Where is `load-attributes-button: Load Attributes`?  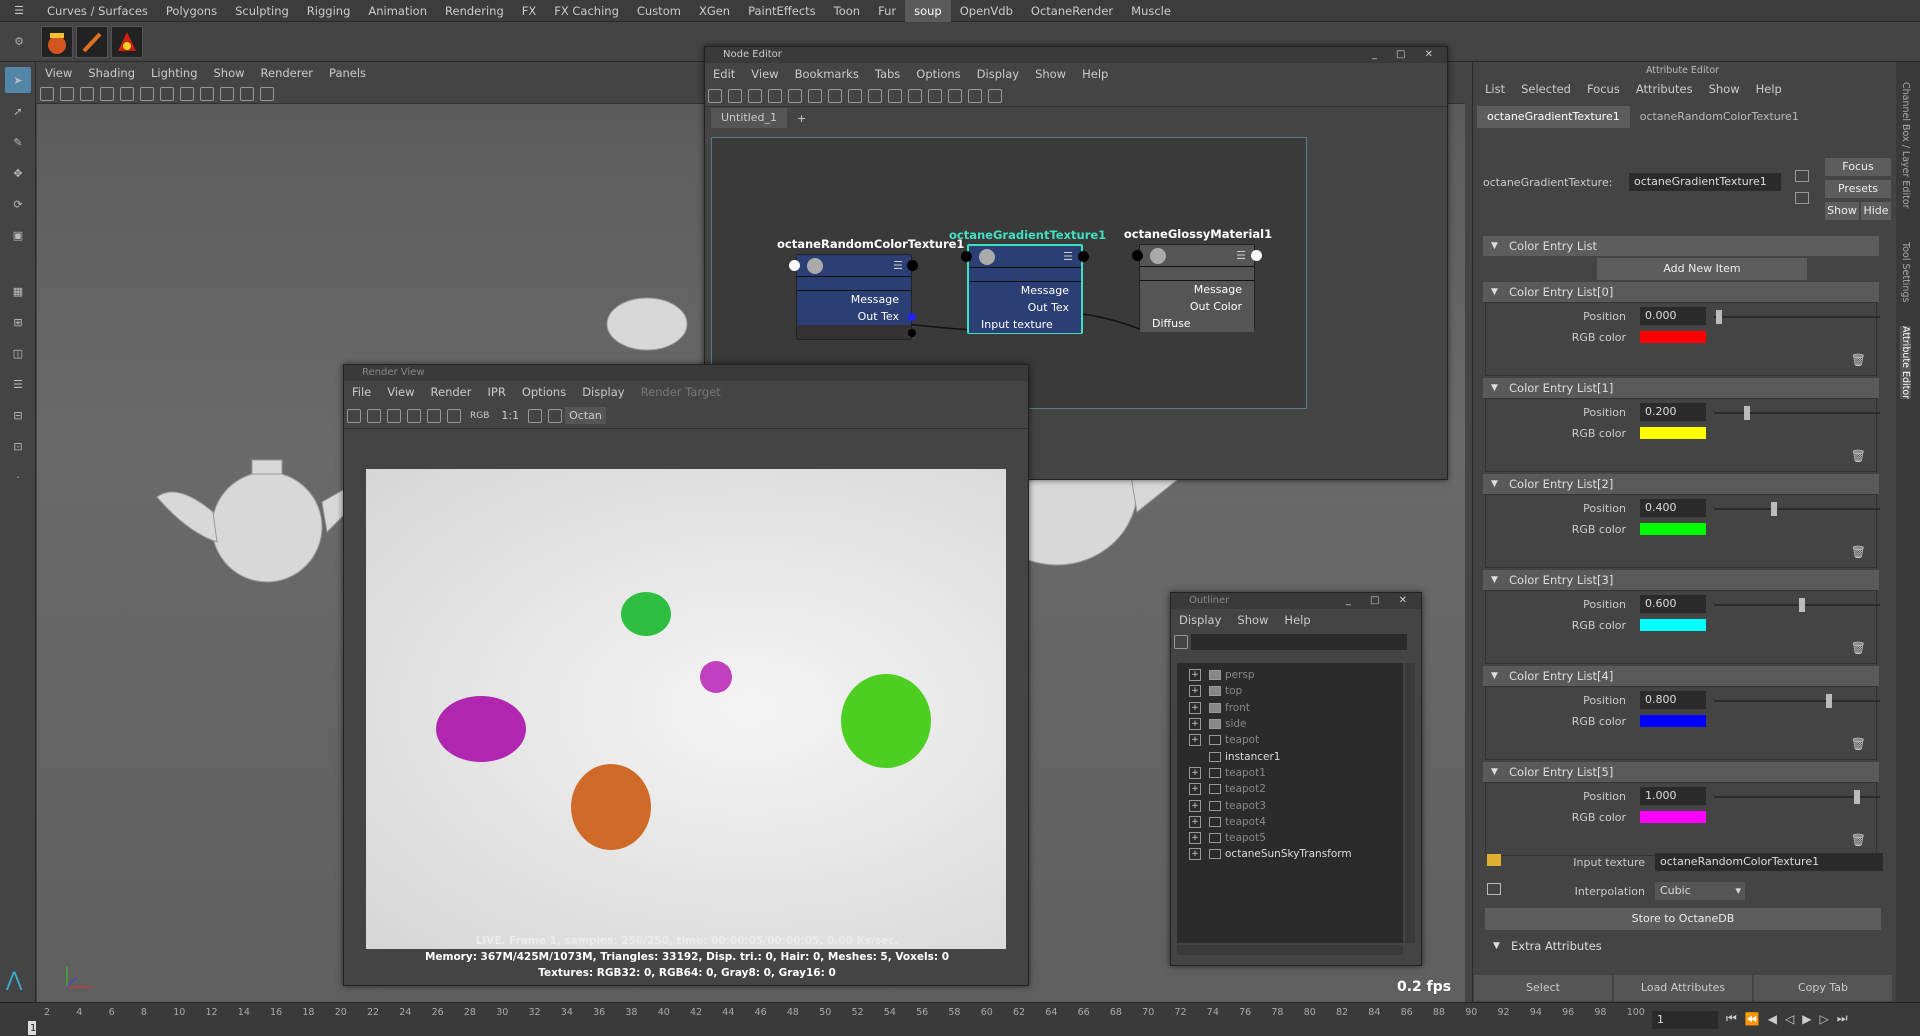
load-attributes-button: Load Attributes is located at coordinates (1683, 988).